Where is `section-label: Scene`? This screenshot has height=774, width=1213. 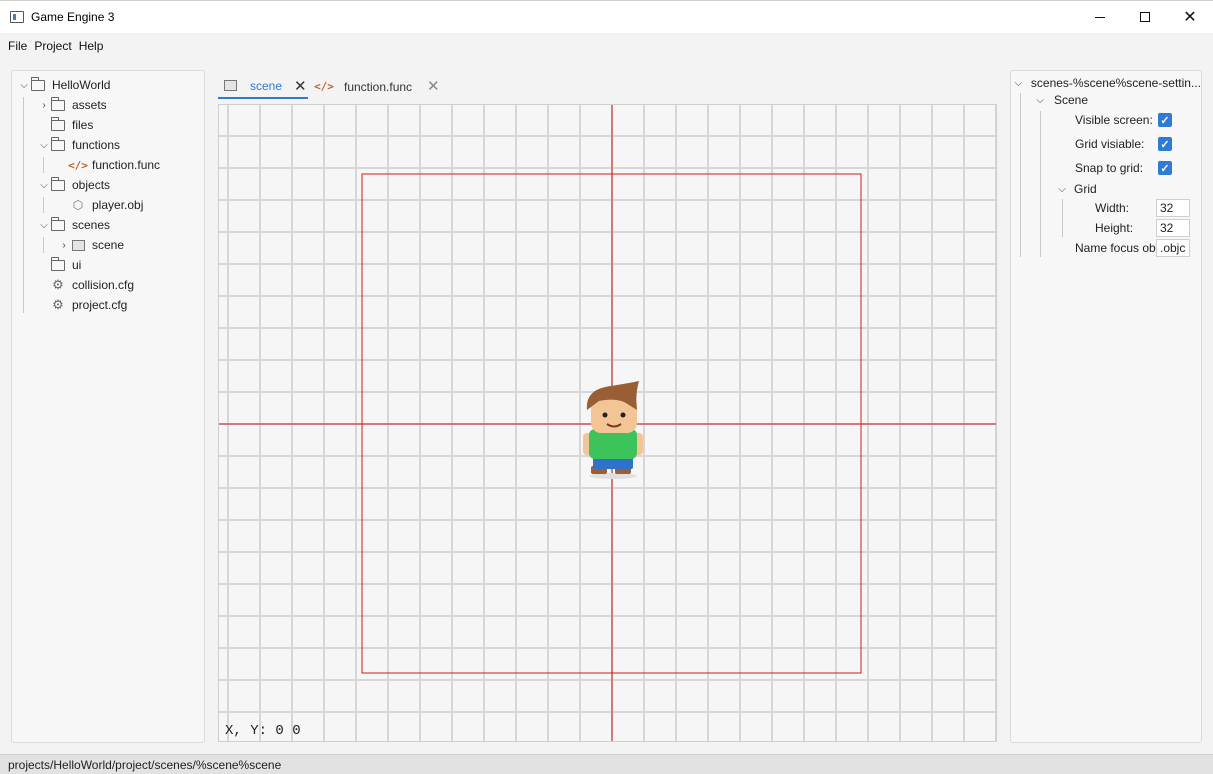 section-label: Scene is located at coordinates (1071, 100).